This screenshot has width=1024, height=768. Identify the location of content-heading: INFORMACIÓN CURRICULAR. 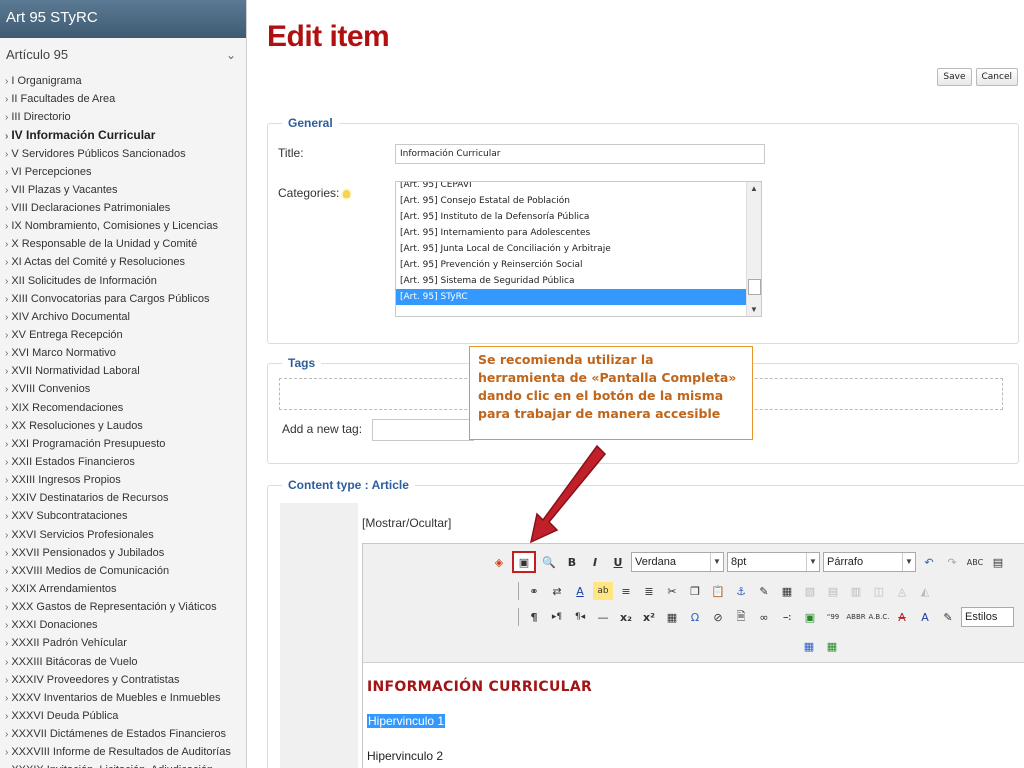
(479, 687).